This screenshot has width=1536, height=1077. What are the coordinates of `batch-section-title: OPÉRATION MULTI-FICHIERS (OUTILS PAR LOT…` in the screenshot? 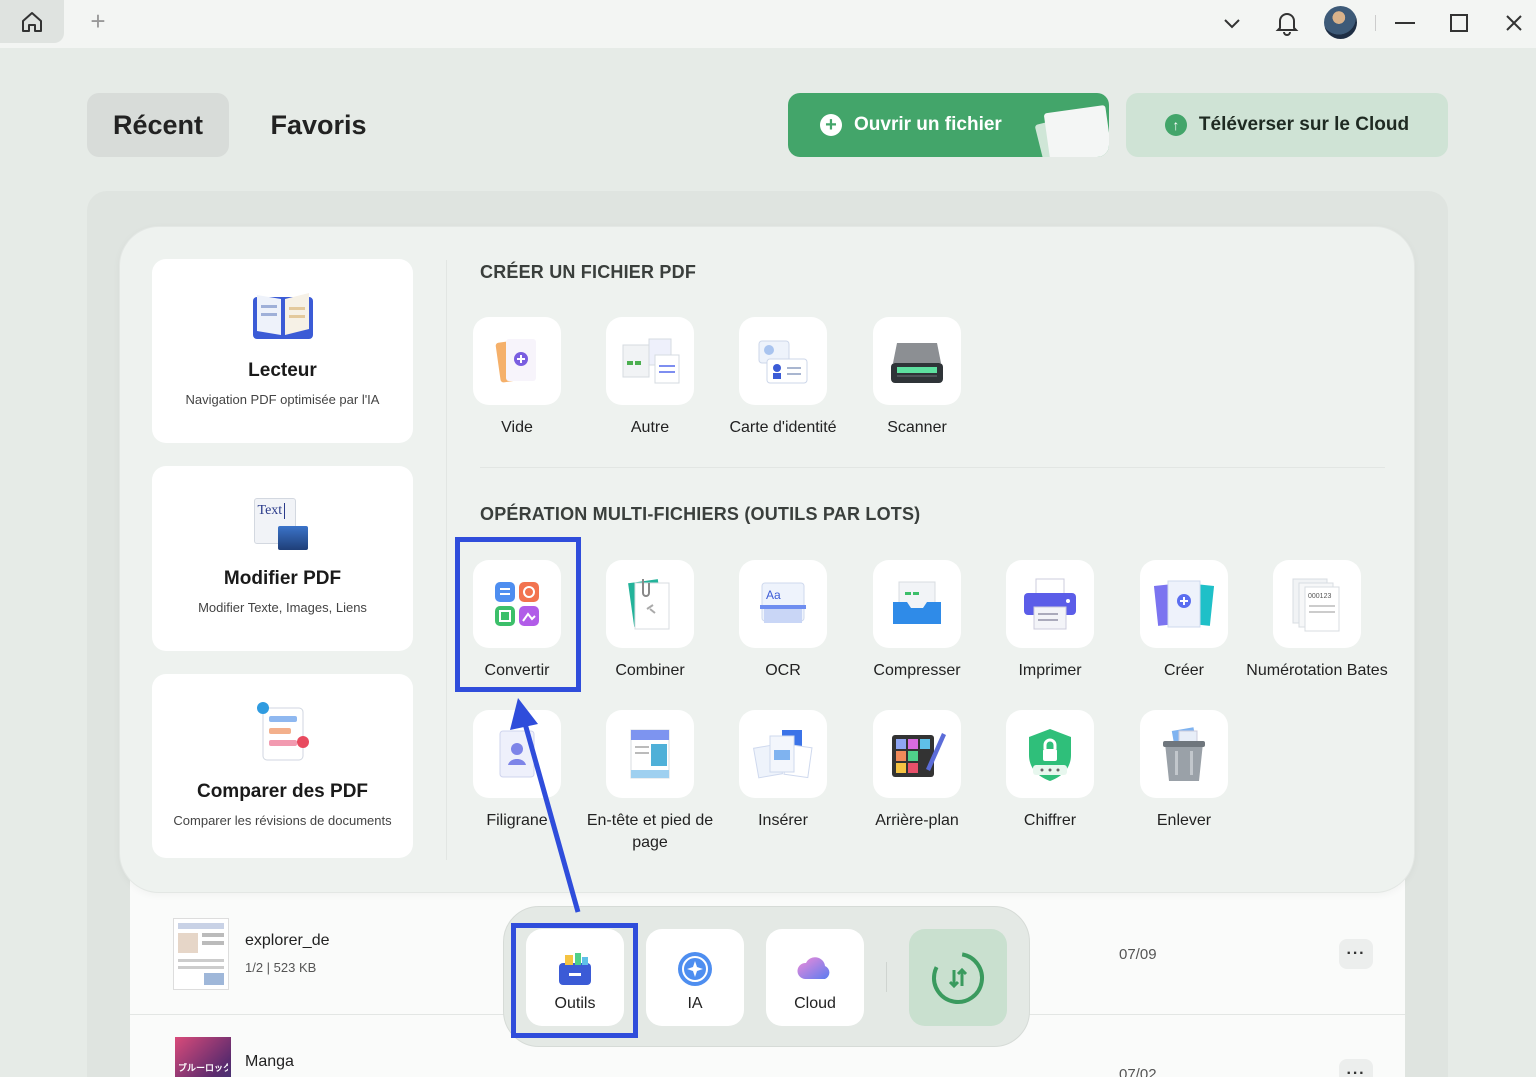 It's located at (700, 514).